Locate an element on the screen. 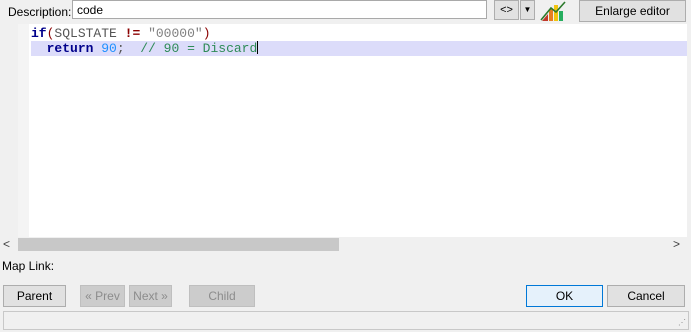 The height and width of the screenshot is (332, 691). code-number: 90 is located at coordinates (109, 48).